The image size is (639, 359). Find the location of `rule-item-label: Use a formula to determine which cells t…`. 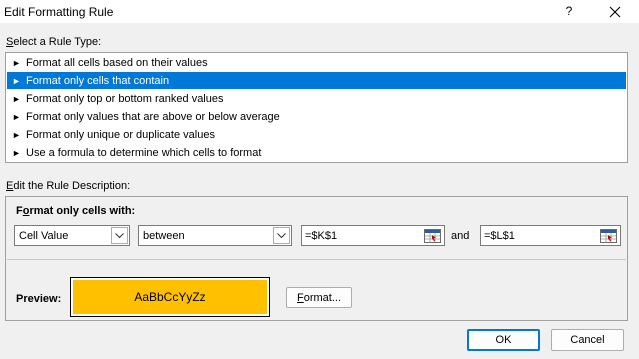

rule-item-label: Use a formula to determine which cells t… is located at coordinates (144, 152).